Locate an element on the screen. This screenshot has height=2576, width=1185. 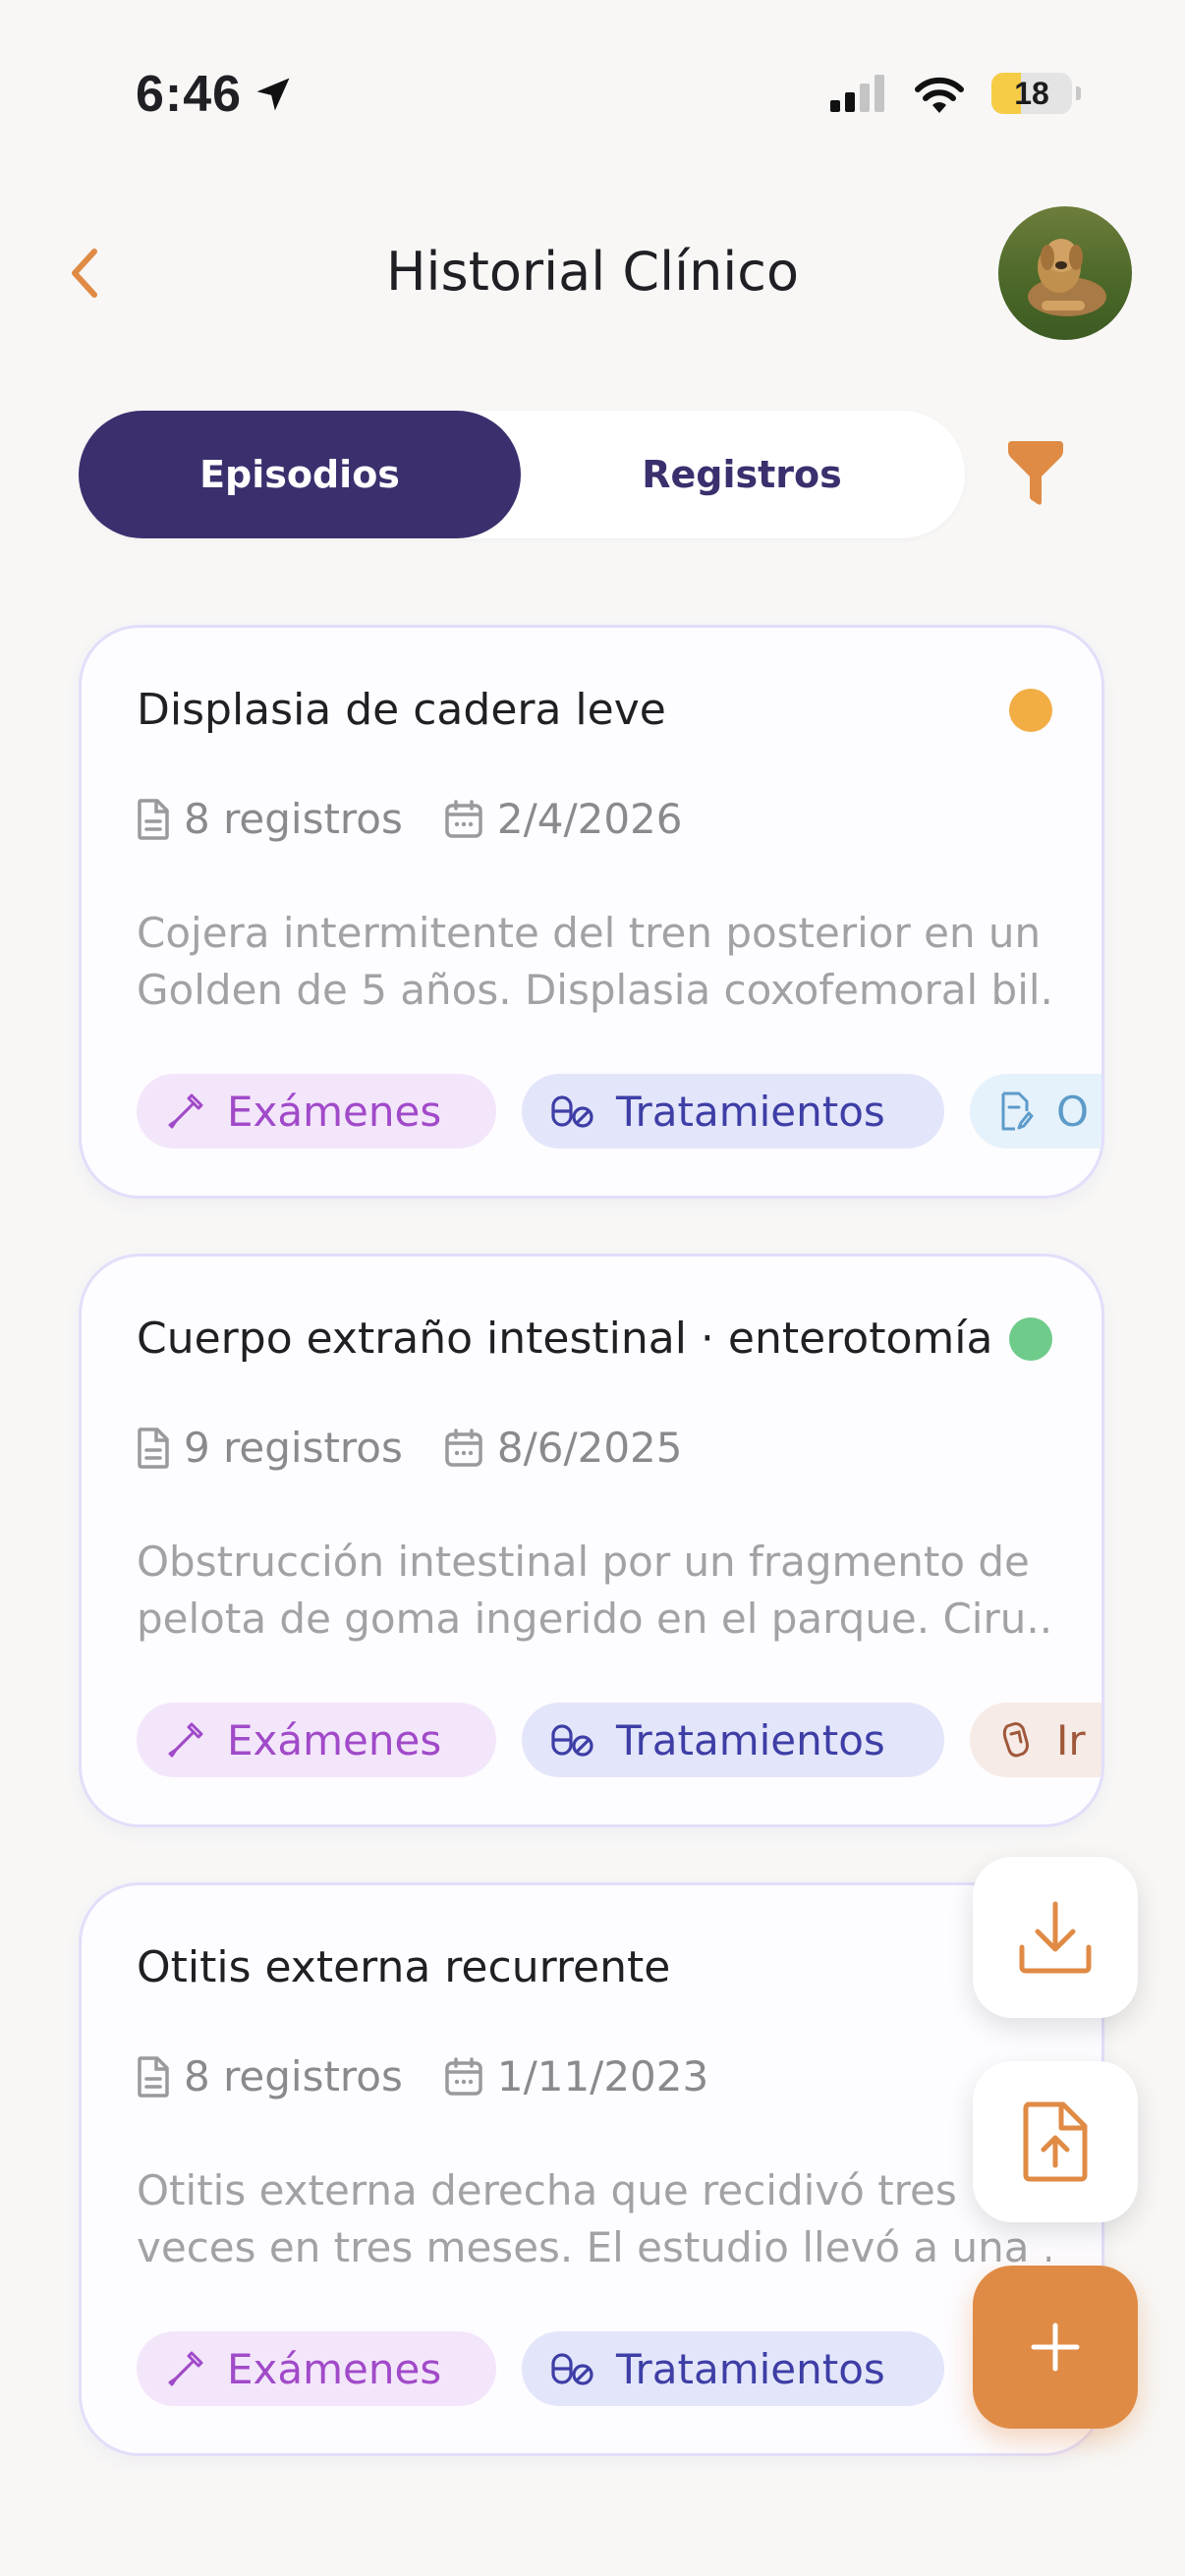
view-toggle: Episodios Registros is located at coordinates (522, 474).